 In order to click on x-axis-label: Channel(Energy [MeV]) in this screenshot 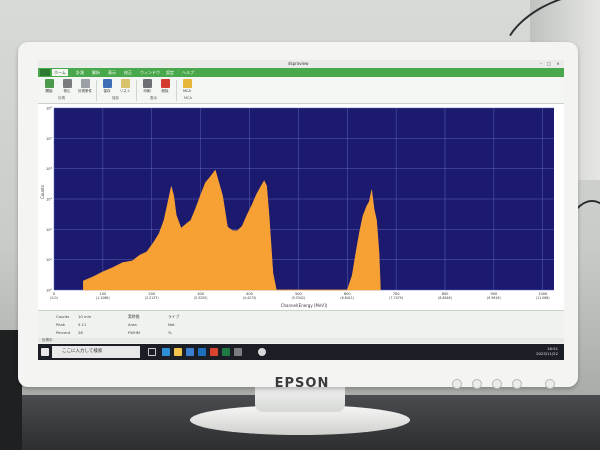, I will do `click(304, 305)`.